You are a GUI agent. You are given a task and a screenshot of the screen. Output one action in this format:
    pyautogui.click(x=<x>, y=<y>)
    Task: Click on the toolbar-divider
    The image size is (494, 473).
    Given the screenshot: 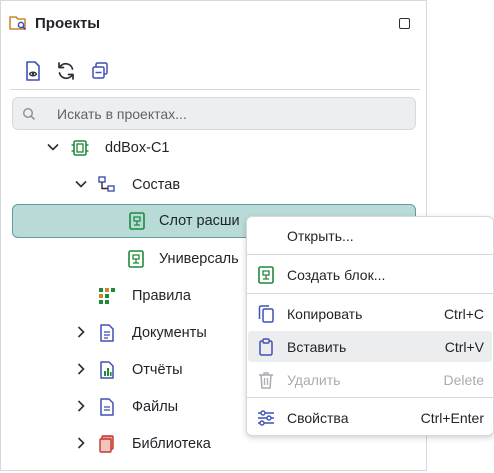 What is the action you would take?
    pyautogui.click(x=215, y=89)
    